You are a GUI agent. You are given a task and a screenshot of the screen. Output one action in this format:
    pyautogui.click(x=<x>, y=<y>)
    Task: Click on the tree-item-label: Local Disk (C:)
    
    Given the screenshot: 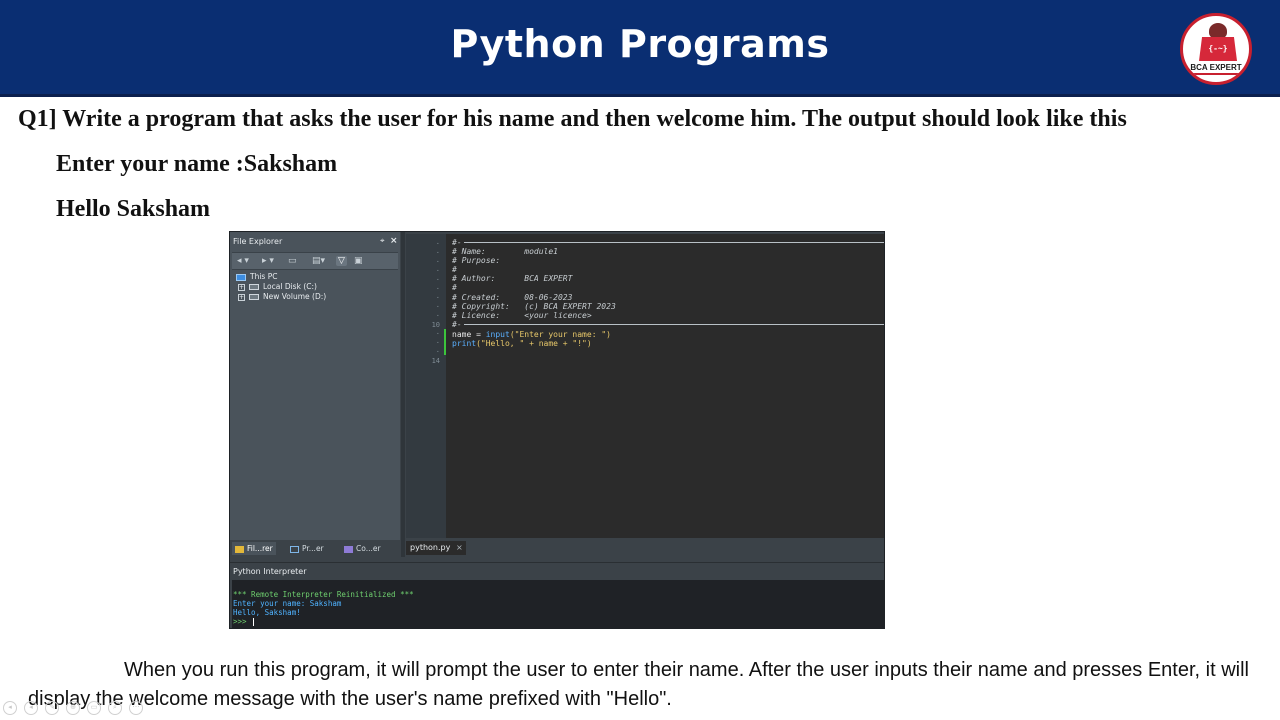 What is the action you would take?
    pyautogui.click(x=290, y=286)
    